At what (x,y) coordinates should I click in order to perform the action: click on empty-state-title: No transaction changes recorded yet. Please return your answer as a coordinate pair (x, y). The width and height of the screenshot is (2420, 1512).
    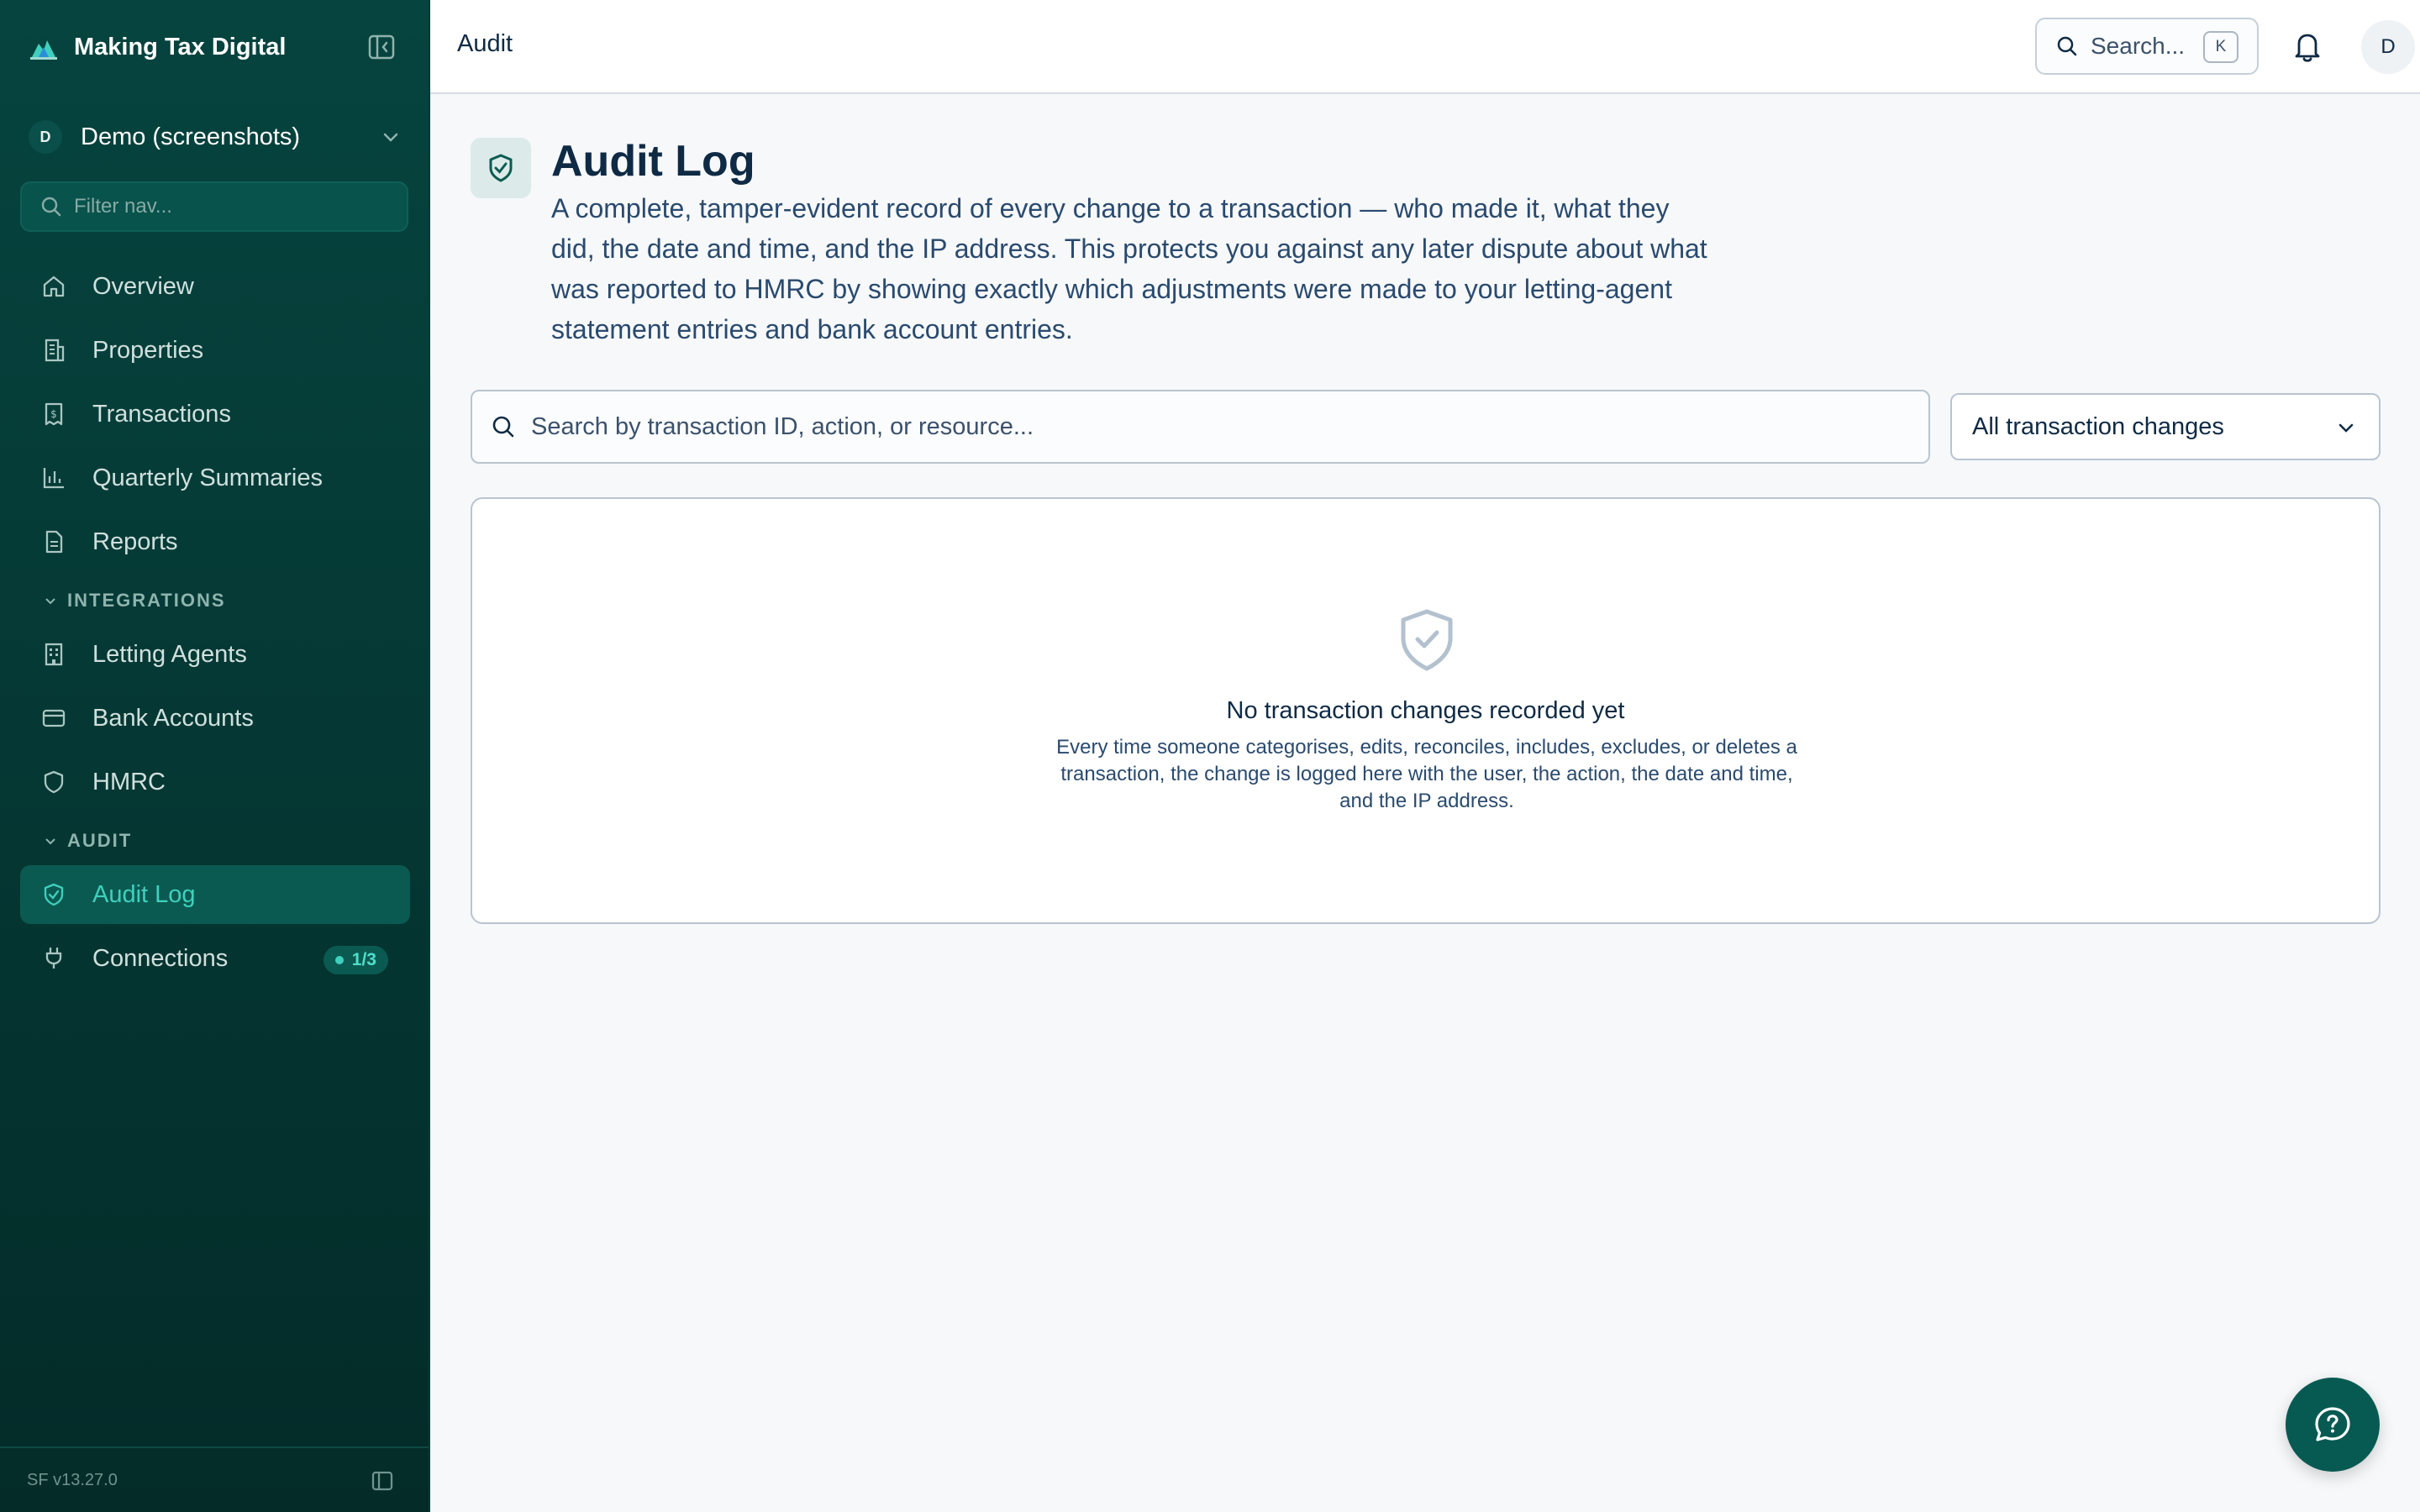
    Looking at the image, I should click on (1425, 710).